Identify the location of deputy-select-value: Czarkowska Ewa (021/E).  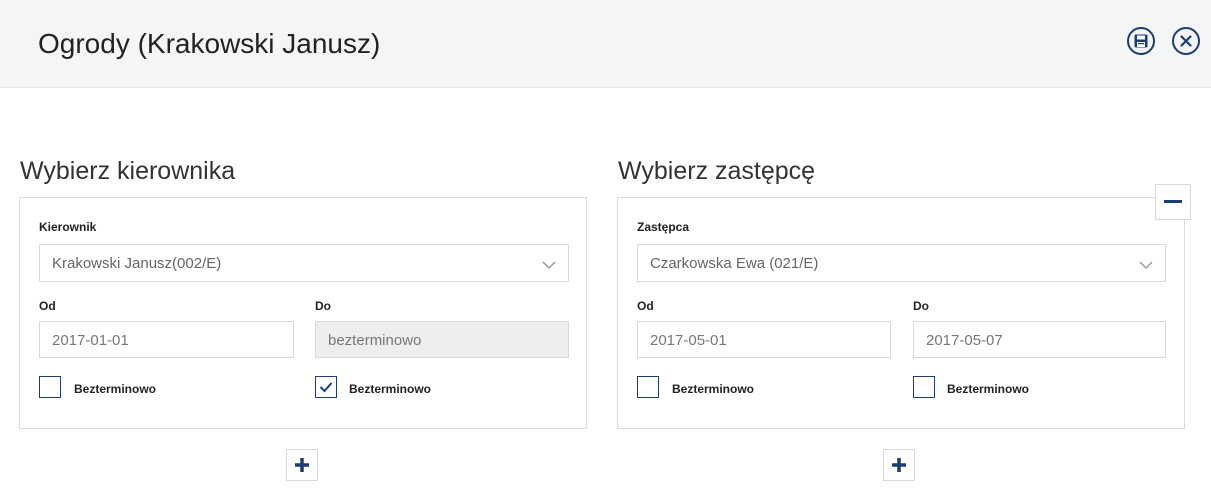
(734, 263).